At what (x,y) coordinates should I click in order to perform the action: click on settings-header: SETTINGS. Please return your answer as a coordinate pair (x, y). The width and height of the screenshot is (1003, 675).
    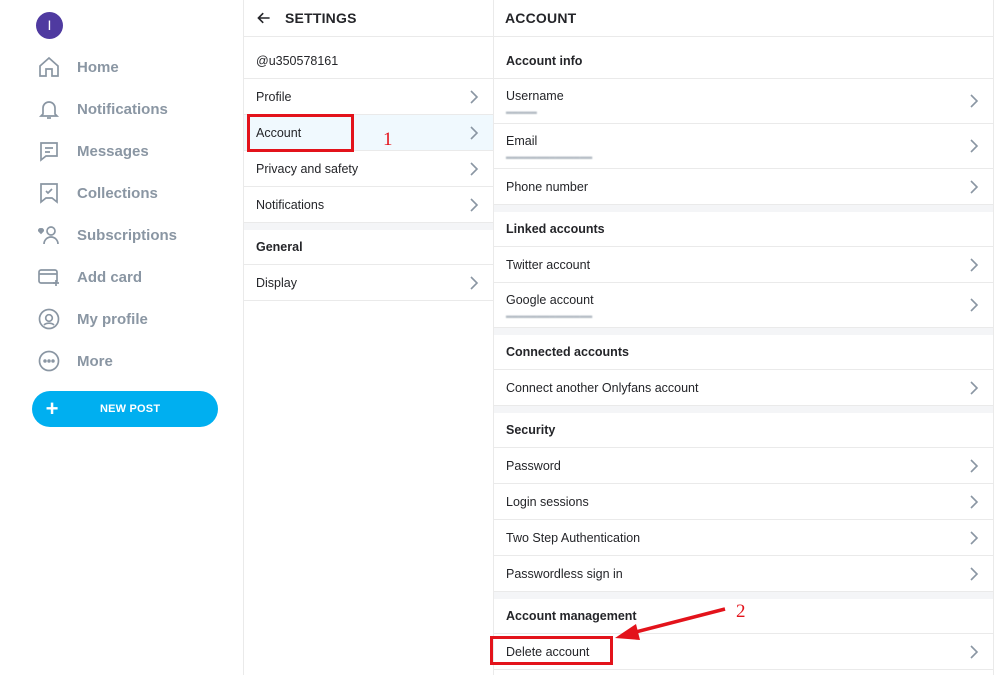
    Looking at the image, I should click on (368, 18).